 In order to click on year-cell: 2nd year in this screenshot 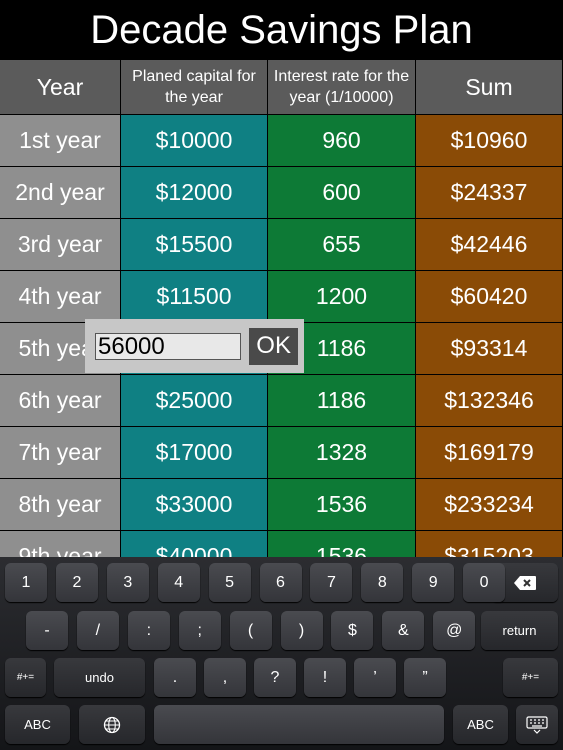, I will do `click(60, 193)`.